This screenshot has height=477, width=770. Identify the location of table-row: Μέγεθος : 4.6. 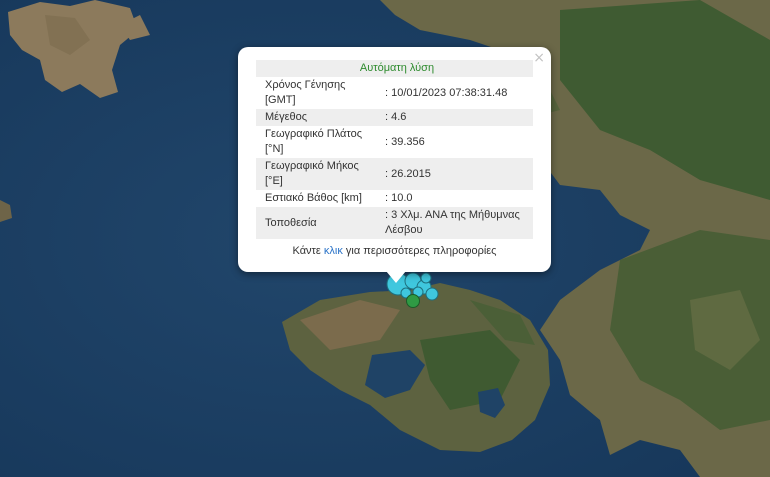
(394, 117).